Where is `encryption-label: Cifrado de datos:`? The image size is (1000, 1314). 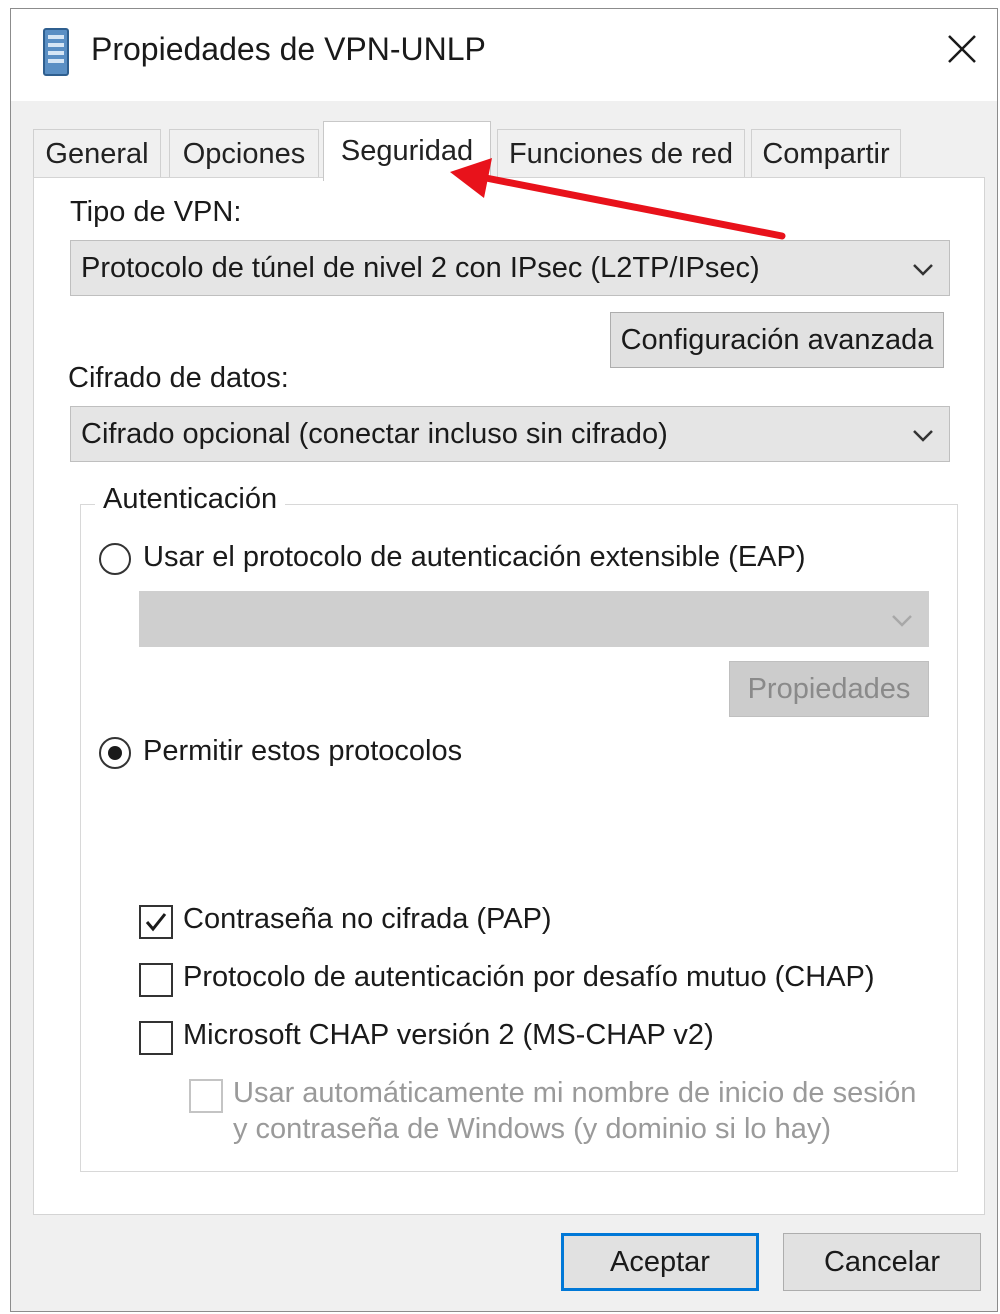
encryption-label: Cifrado de datos: is located at coordinates (178, 378).